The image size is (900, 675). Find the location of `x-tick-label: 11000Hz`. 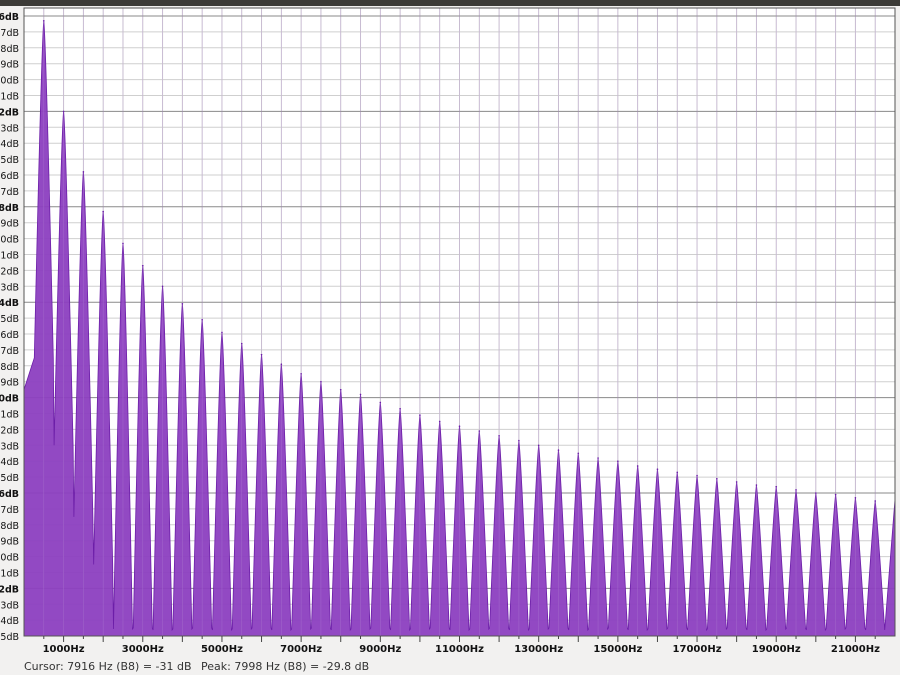

x-tick-label: 11000Hz is located at coordinates (459, 649).